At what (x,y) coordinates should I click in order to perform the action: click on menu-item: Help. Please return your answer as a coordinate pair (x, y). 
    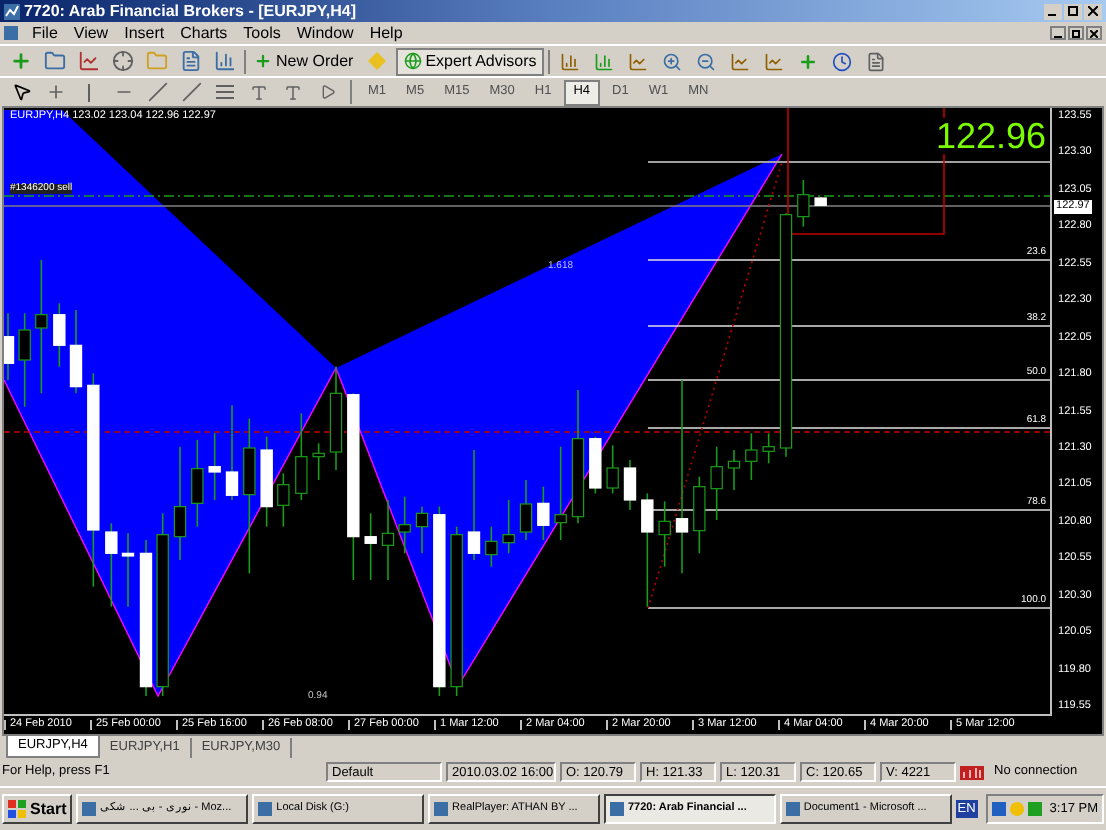
    Looking at the image, I should click on (386, 33).